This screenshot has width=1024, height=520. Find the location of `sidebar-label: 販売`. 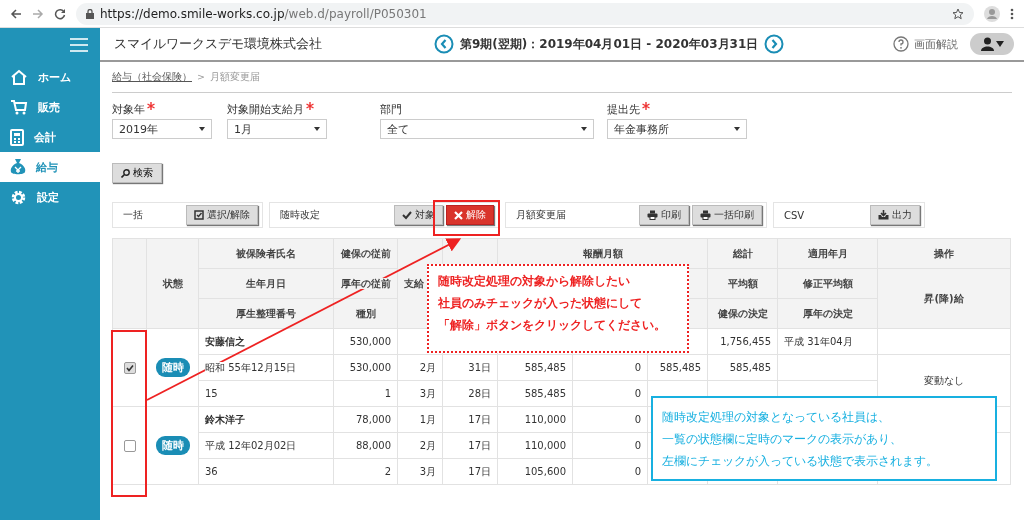

sidebar-label: 販売 is located at coordinates (49, 107).